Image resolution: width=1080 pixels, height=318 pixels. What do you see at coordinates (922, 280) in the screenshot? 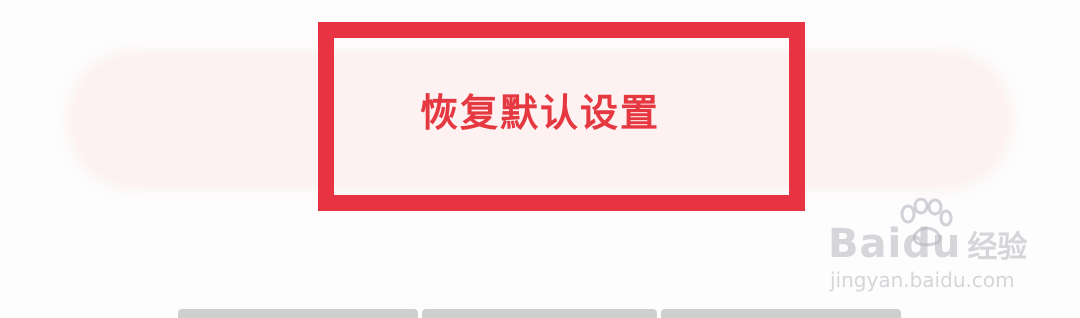
I see `watermark-url: jingyan.baidu.com` at bounding box center [922, 280].